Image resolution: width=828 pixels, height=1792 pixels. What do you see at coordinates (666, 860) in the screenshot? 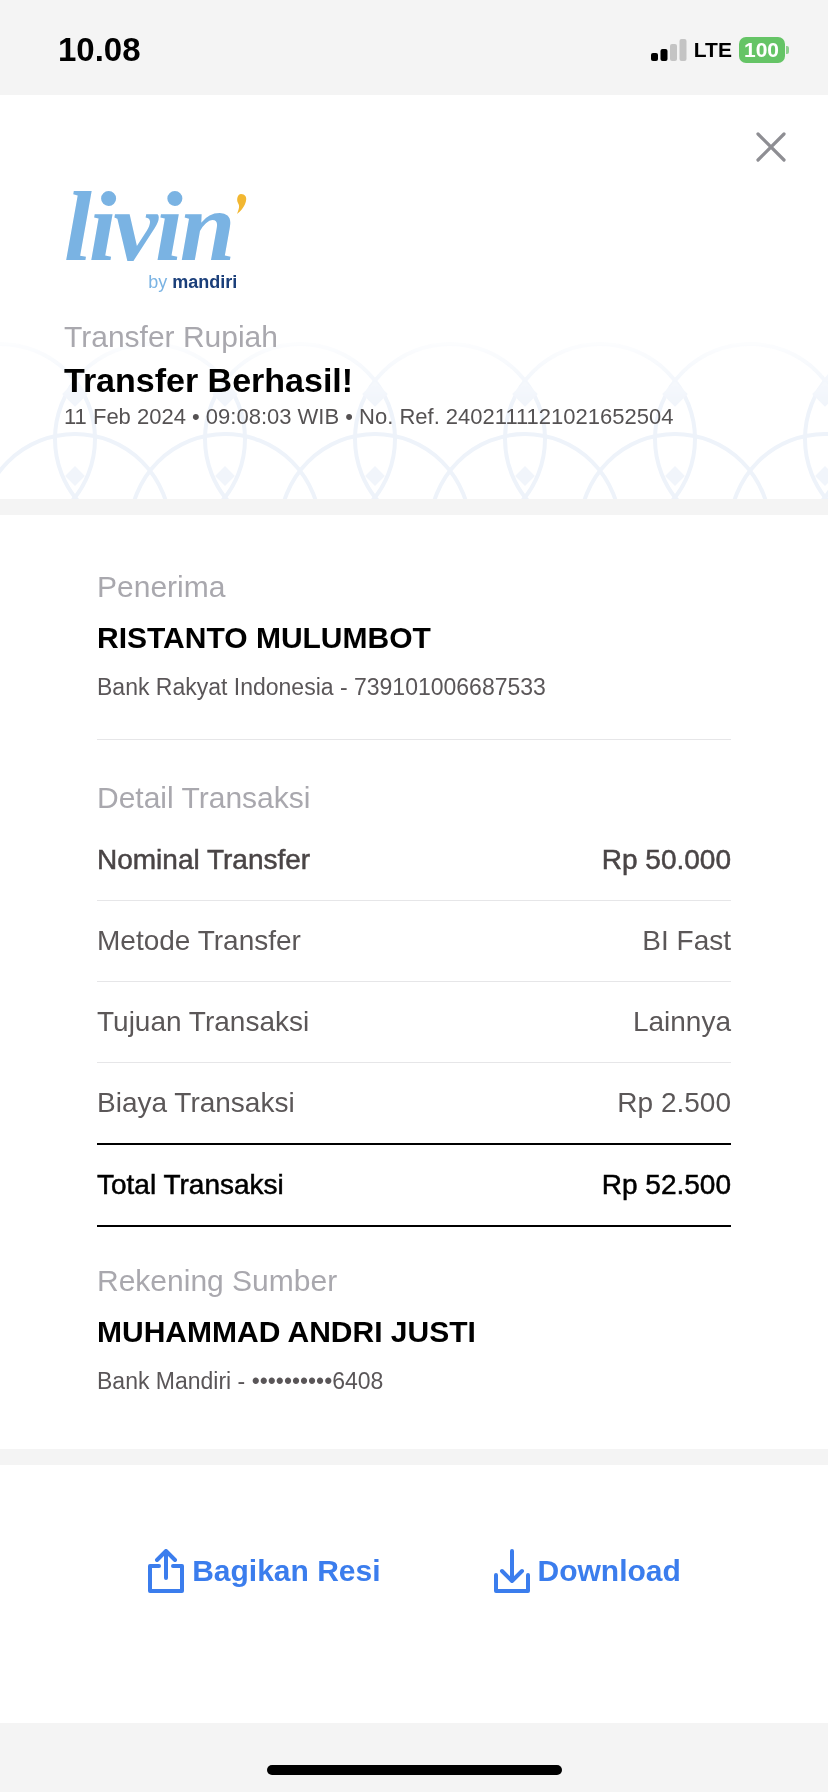
I see `detail-value: Rp 50.000` at bounding box center [666, 860].